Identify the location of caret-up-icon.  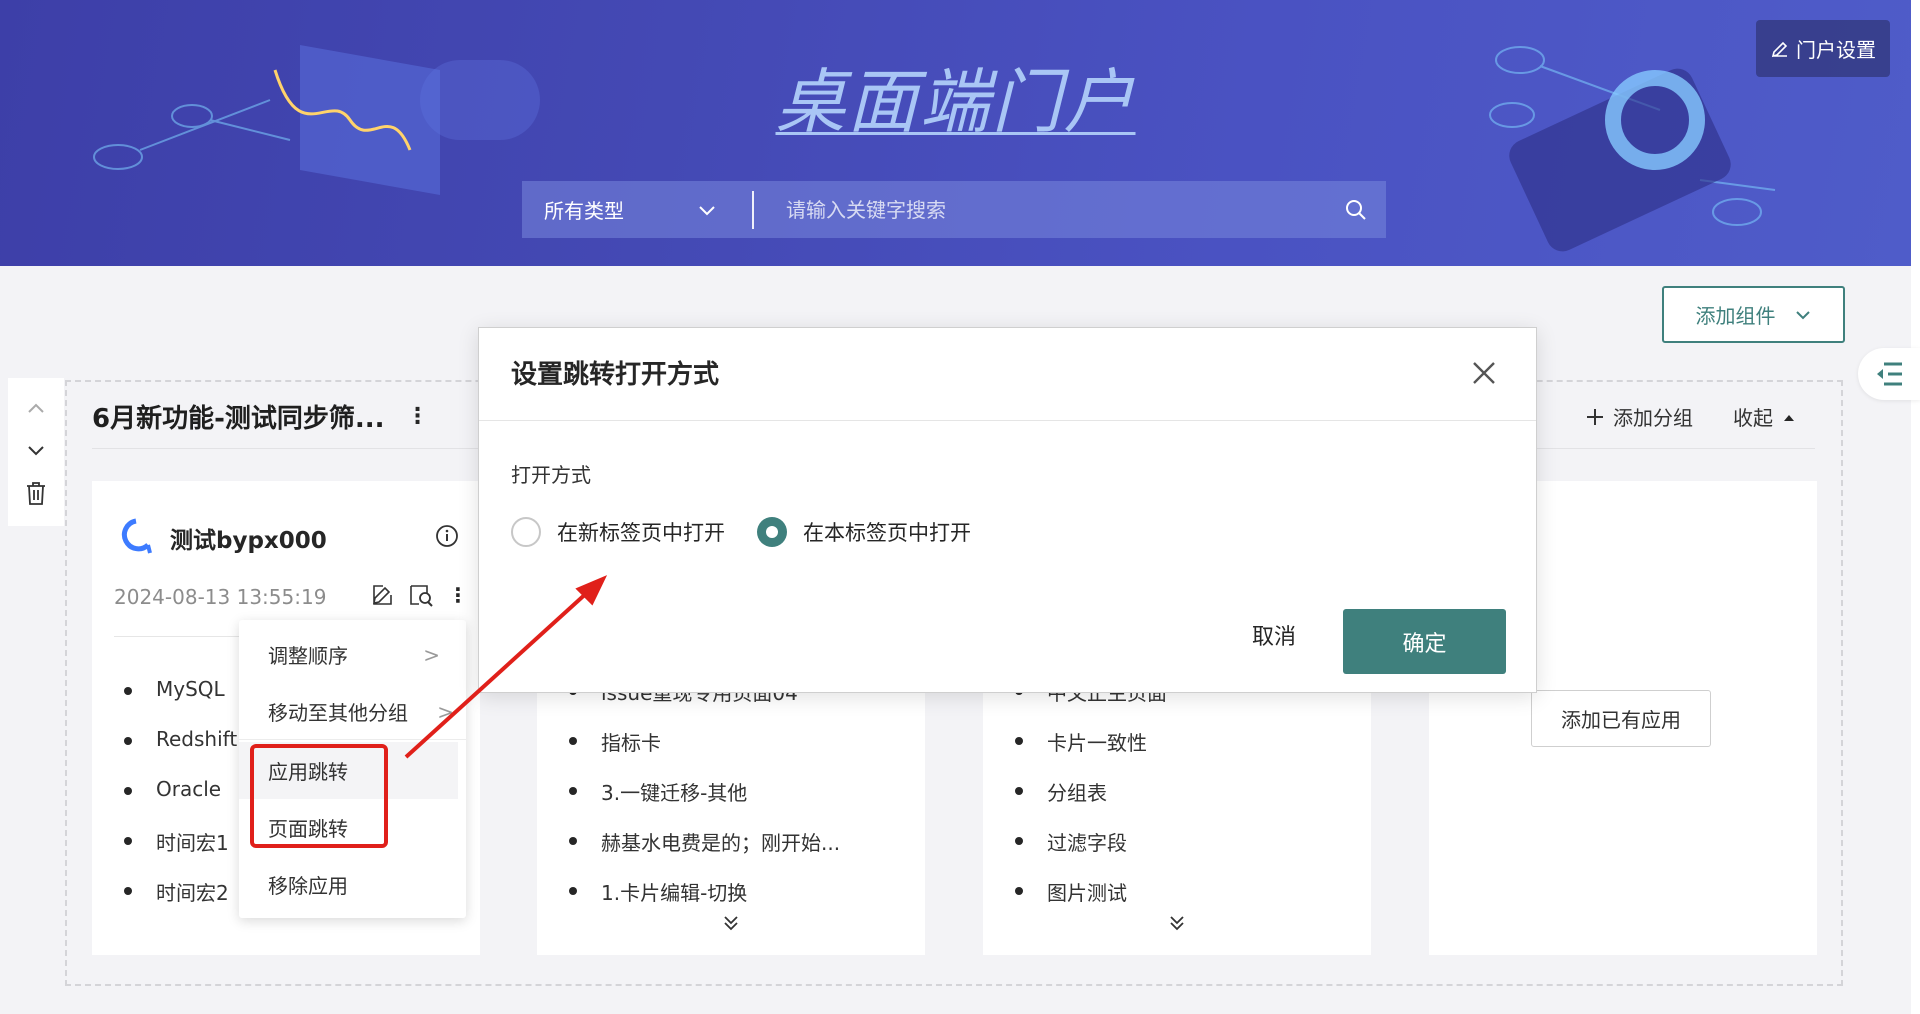
(1789, 417).